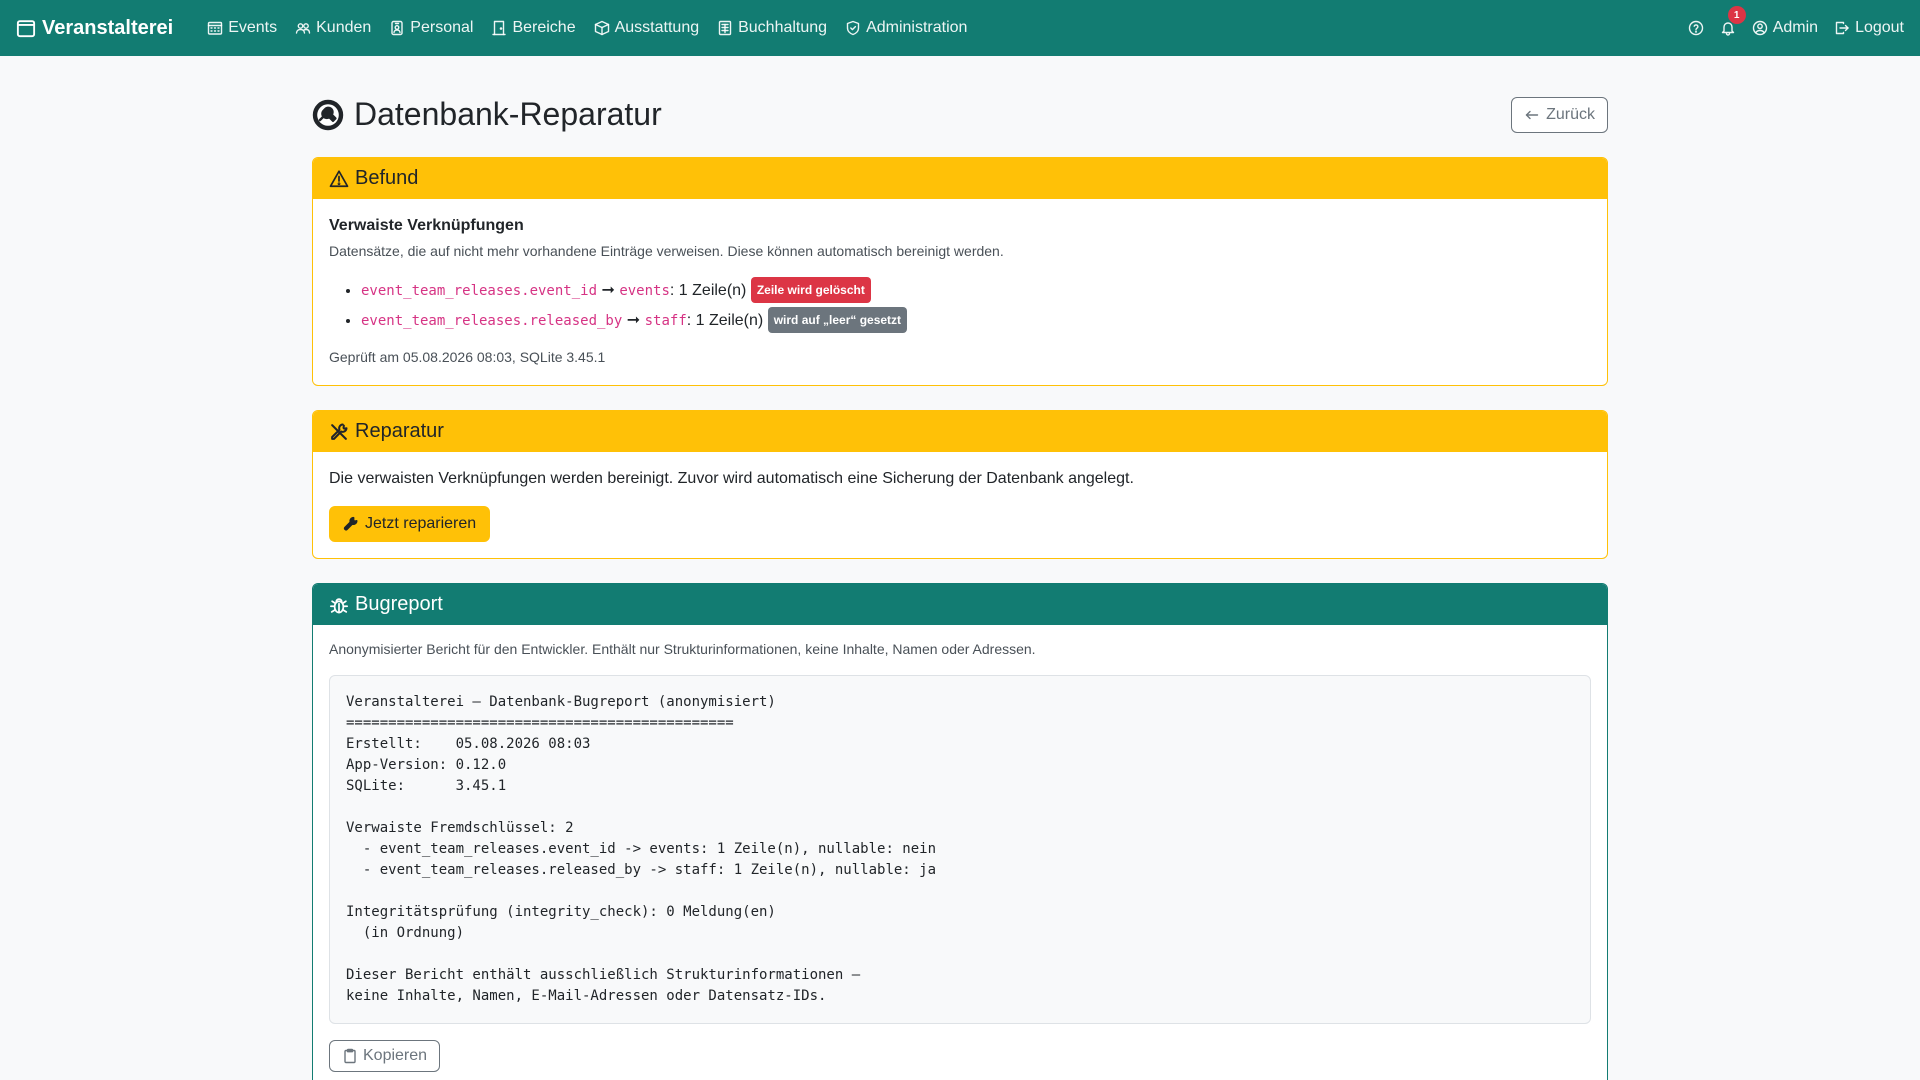 This screenshot has height=1080, width=1920. What do you see at coordinates (783, 27) in the screenshot?
I see `nav-buchhaltung-label: Buchhaltung` at bounding box center [783, 27].